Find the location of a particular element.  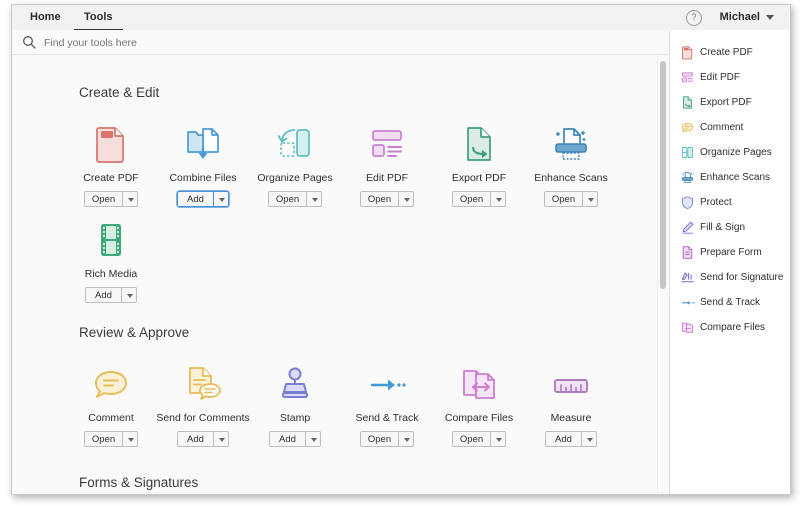

rail-item-label: Send & Track is located at coordinates (730, 302).